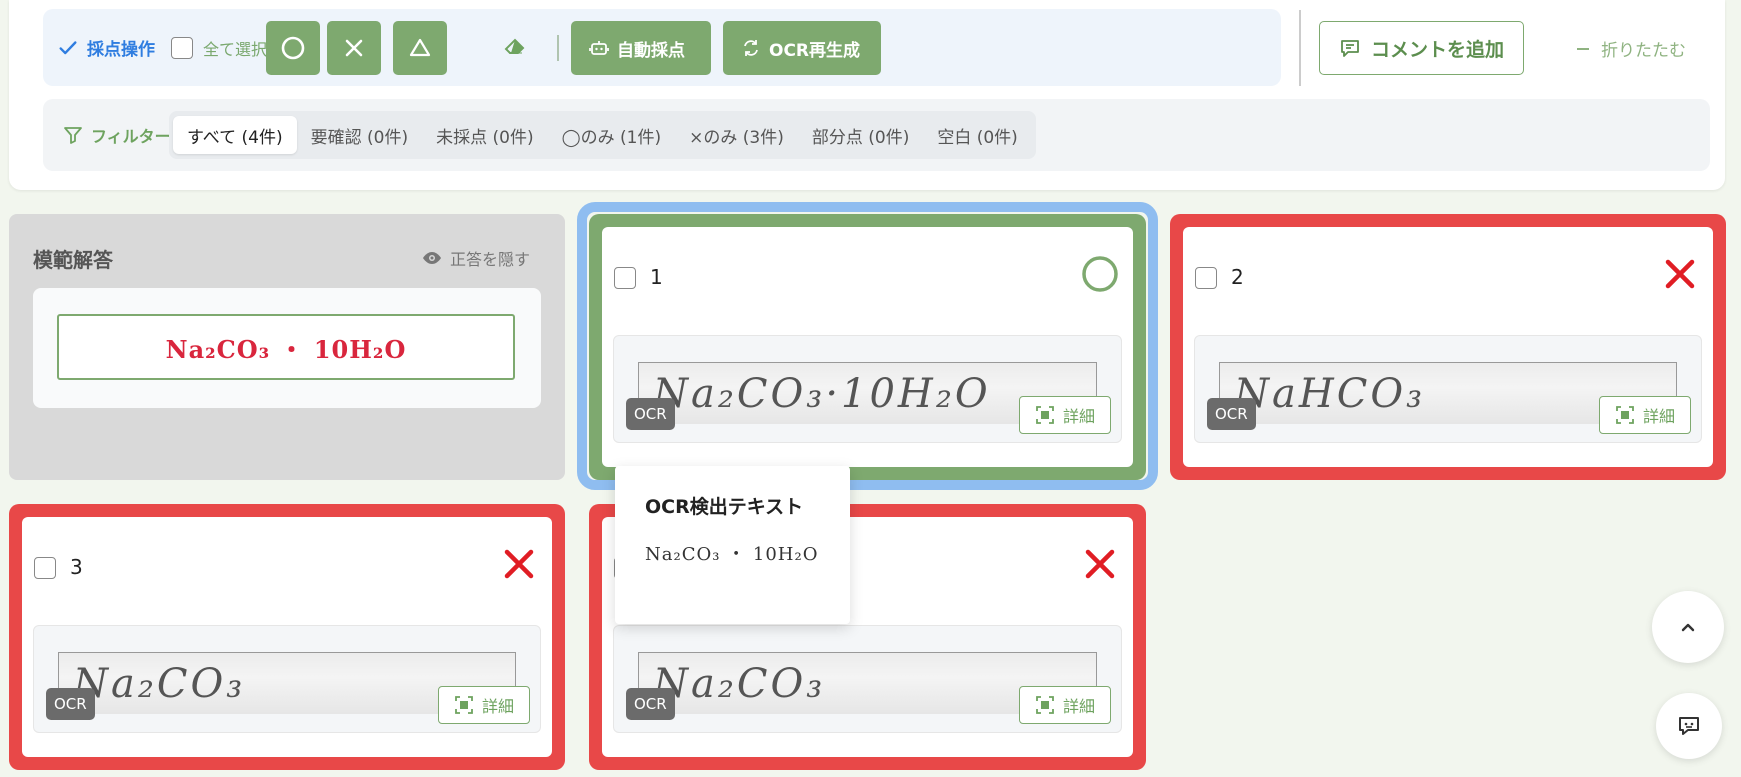 This screenshot has height=777, width=1741. I want to click on answer-number: 3, so click(76, 567).